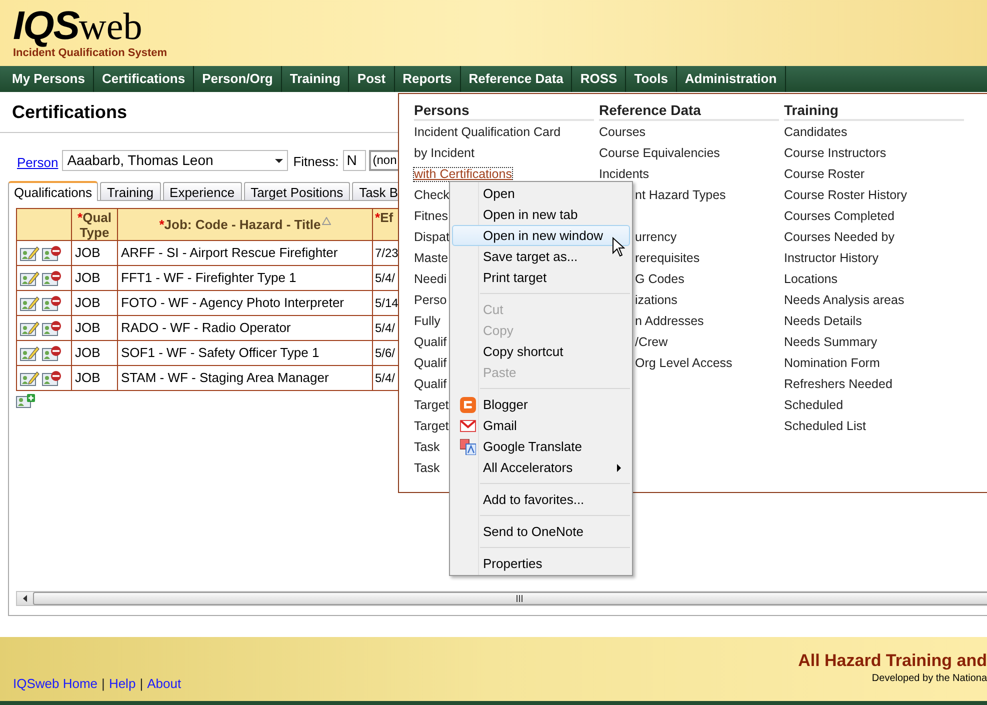  What do you see at coordinates (823, 321) in the screenshot?
I see `menu-item: Needs Details` at bounding box center [823, 321].